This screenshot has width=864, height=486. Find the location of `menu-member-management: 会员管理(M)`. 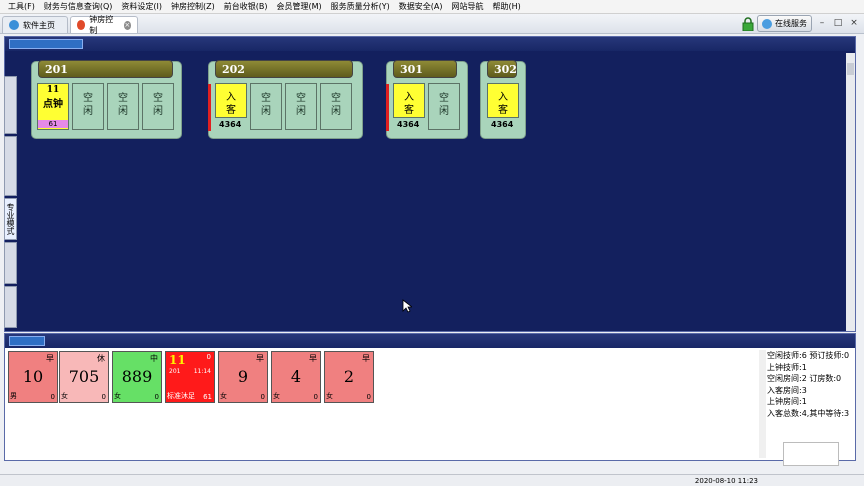

menu-member-management: 会员管理(M) is located at coordinates (298, 7).